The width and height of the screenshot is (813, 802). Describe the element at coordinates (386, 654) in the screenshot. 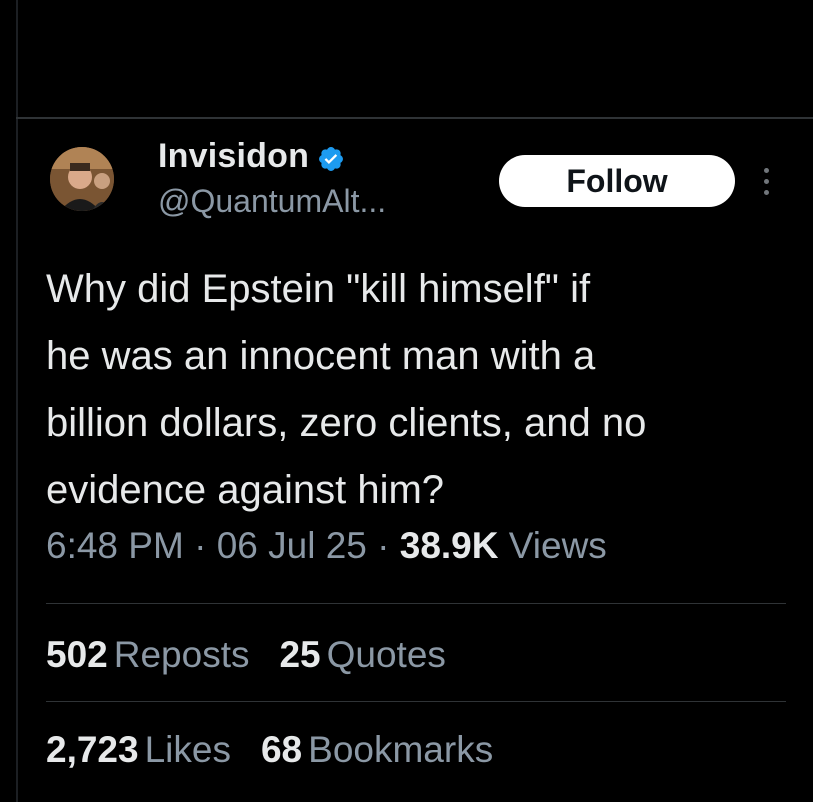

I see `quotes-label: Quotes` at that location.